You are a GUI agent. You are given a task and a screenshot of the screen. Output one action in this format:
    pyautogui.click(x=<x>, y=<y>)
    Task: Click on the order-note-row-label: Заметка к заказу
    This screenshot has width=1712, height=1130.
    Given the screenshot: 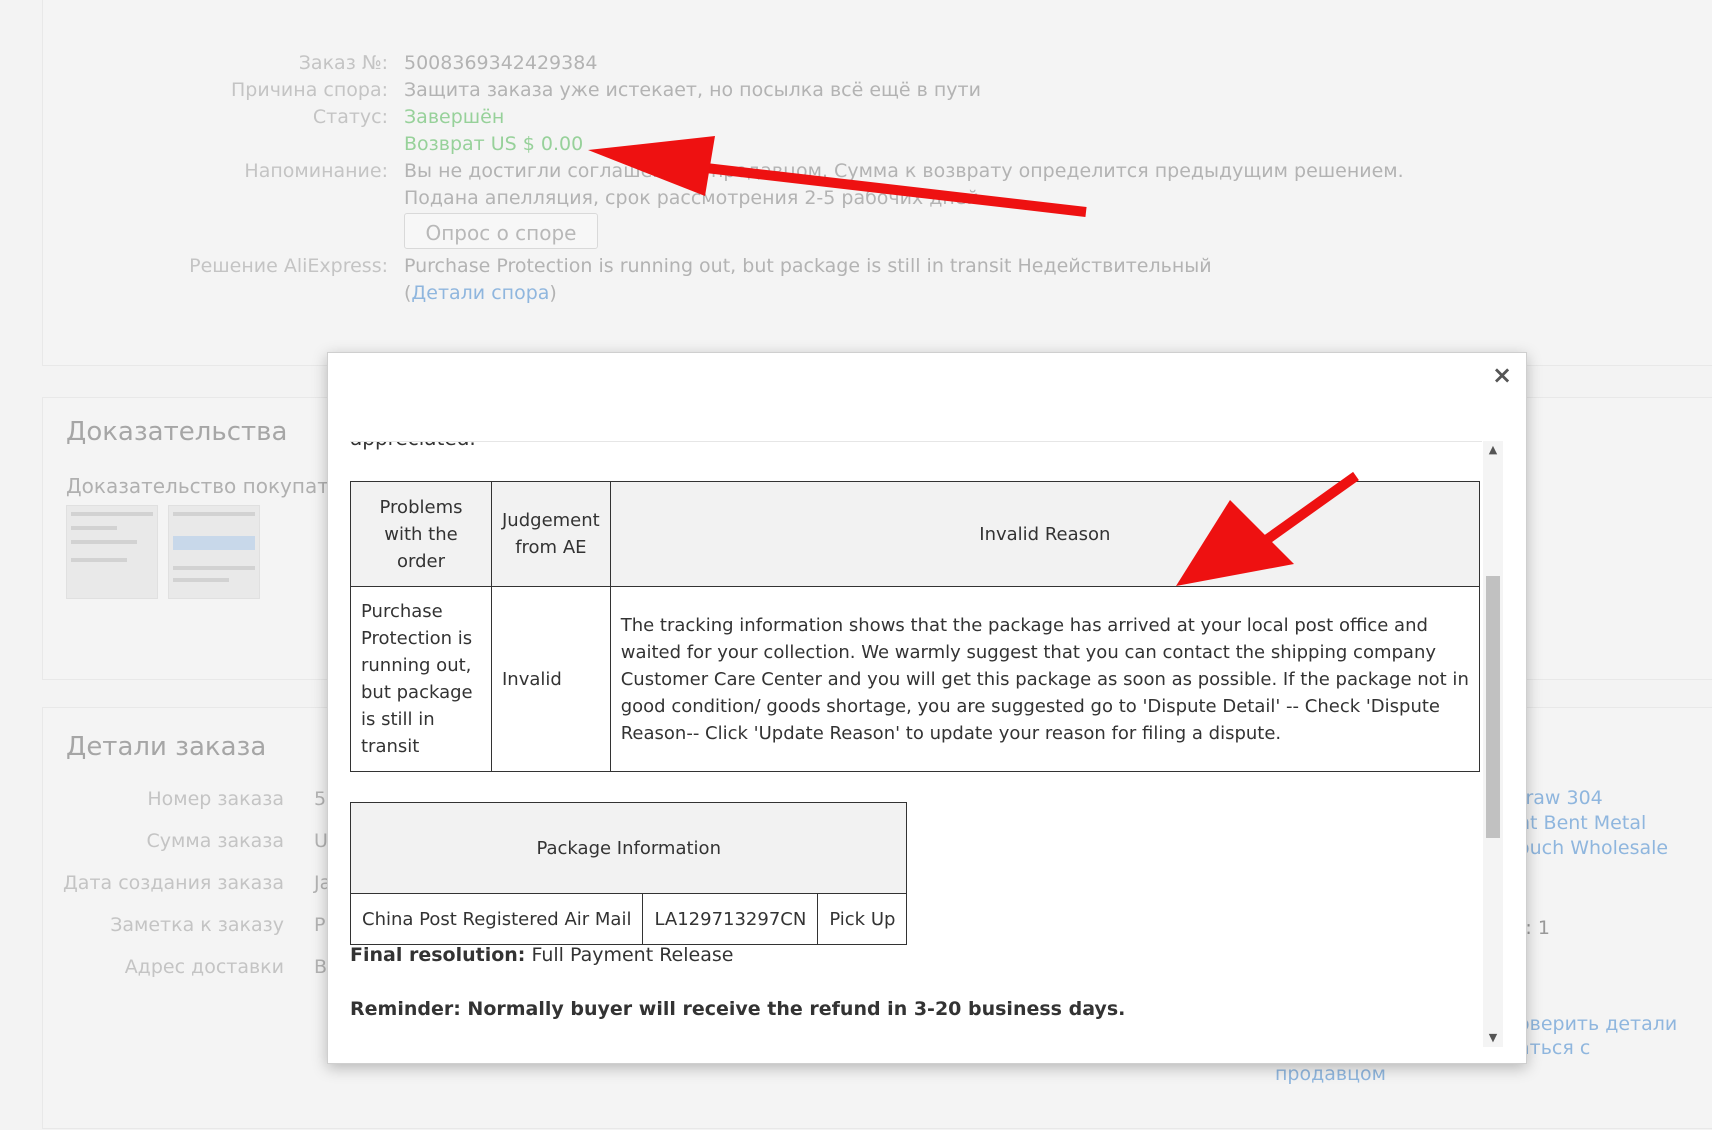 What is the action you would take?
    pyautogui.click(x=197, y=925)
    